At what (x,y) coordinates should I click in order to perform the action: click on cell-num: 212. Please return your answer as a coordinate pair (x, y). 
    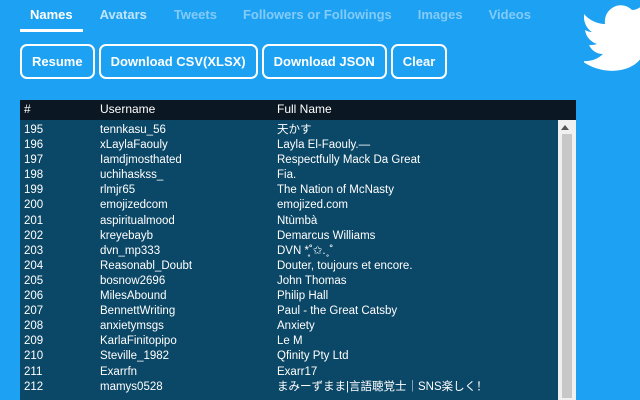
    Looking at the image, I should click on (34, 386).